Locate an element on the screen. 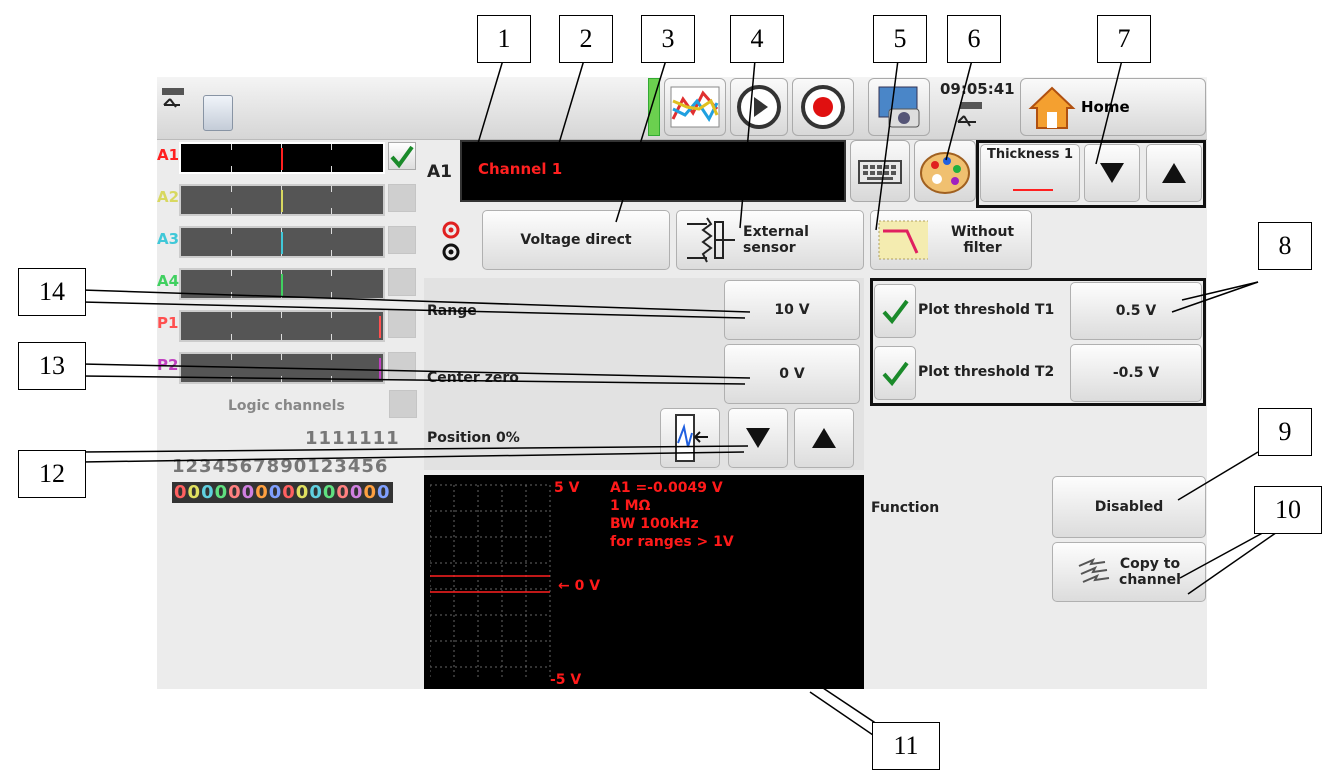 This screenshot has width=1339, height=770. callout-12: 12 is located at coordinates (52, 474).